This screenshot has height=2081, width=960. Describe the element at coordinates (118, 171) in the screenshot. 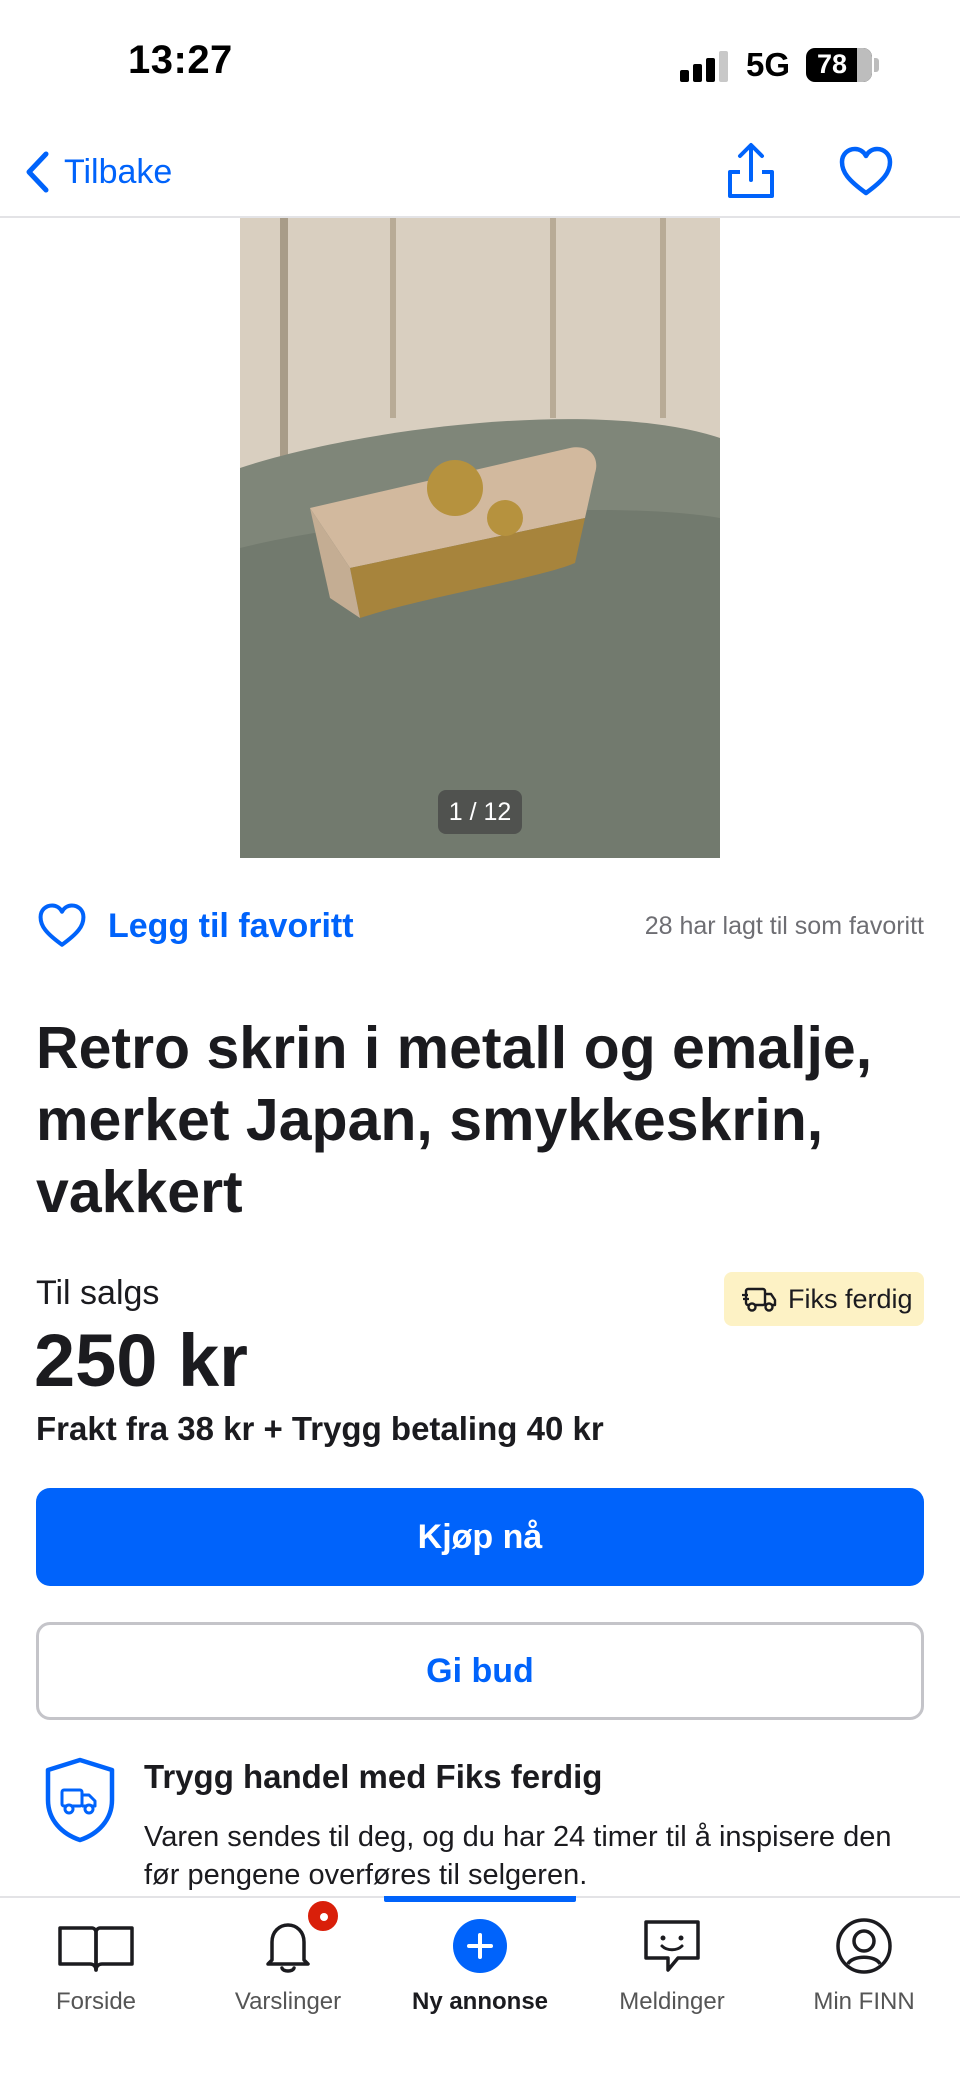

I see `back-label: Tilbake` at that location.